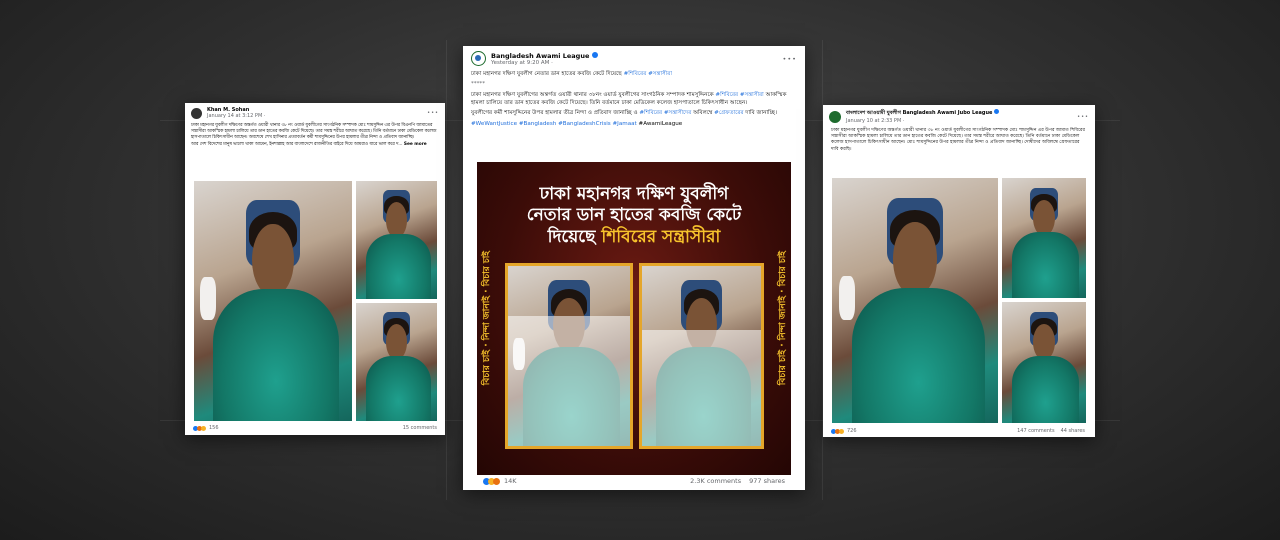 The image size is (1280, 540). I want to click on share-count: 977 shares, so click(767, 481).